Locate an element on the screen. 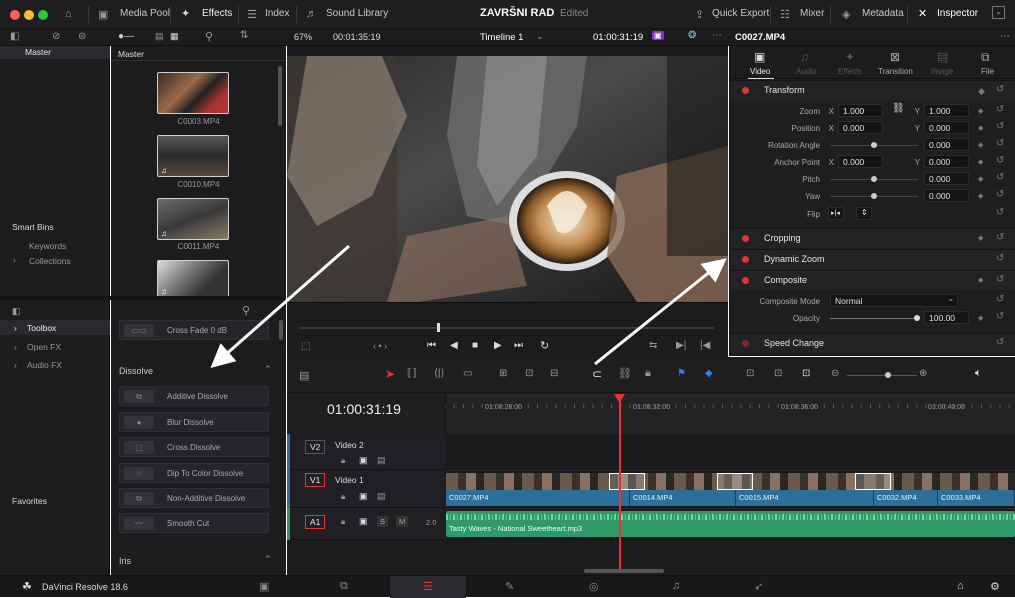 This screenshot has height=598, width=1015. trim-tool-icon: ⟦⟧ is located at coordinates (412, 373).